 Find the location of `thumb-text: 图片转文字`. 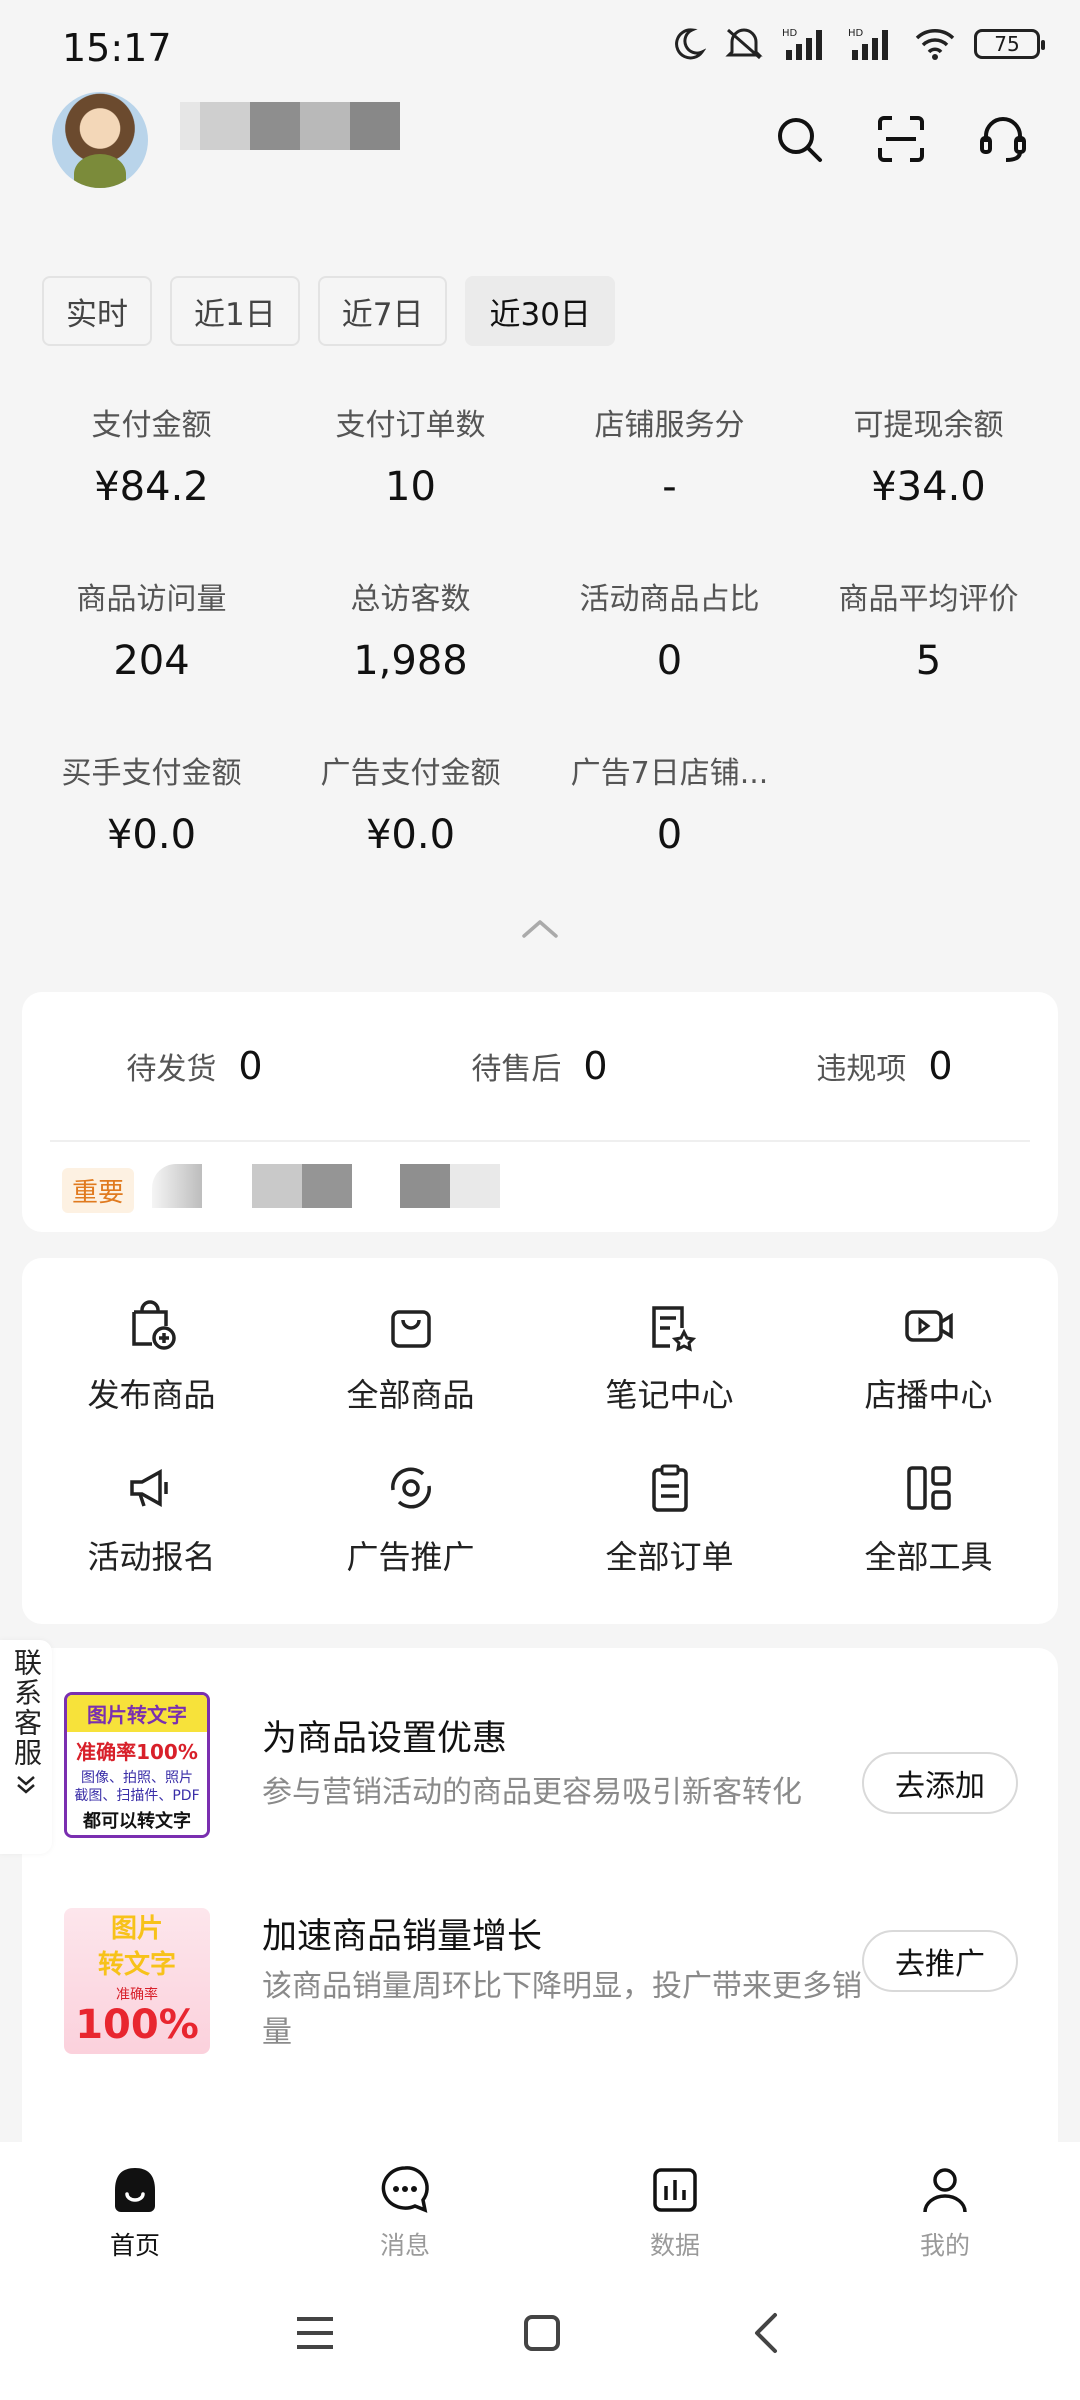

thumb-text: 图片转文字 is located at coordinates (137, 1713).